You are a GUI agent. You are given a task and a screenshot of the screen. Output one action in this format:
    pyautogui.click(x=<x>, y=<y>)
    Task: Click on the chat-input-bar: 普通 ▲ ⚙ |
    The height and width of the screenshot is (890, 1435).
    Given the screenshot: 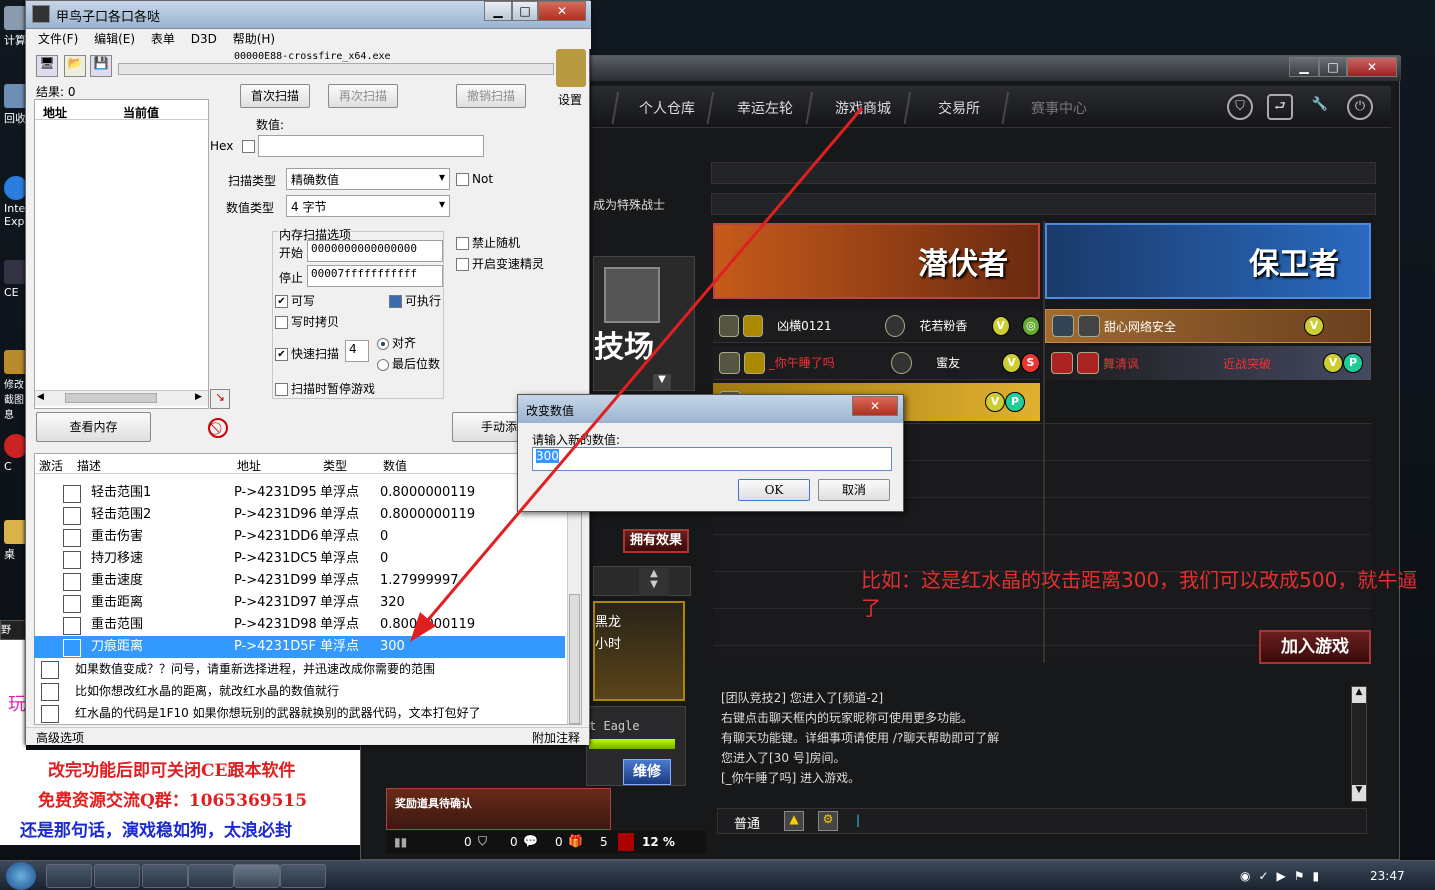 What is the action you would take?
    pyautogui.click(x=1042, y=821)
    